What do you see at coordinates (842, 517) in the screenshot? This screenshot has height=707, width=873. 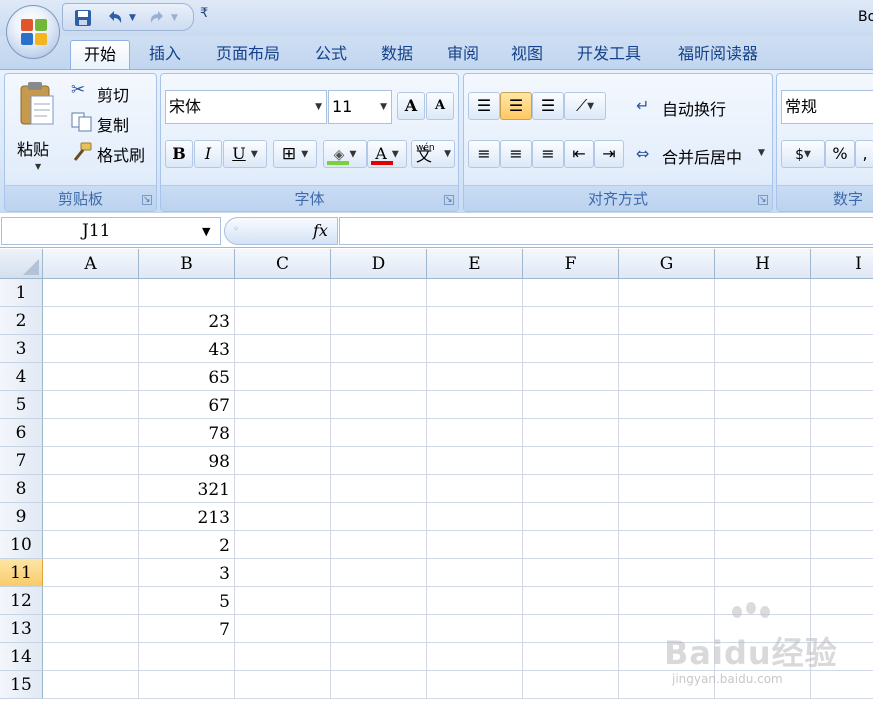 I see `cell-i9` at bounding box center [842, 517].